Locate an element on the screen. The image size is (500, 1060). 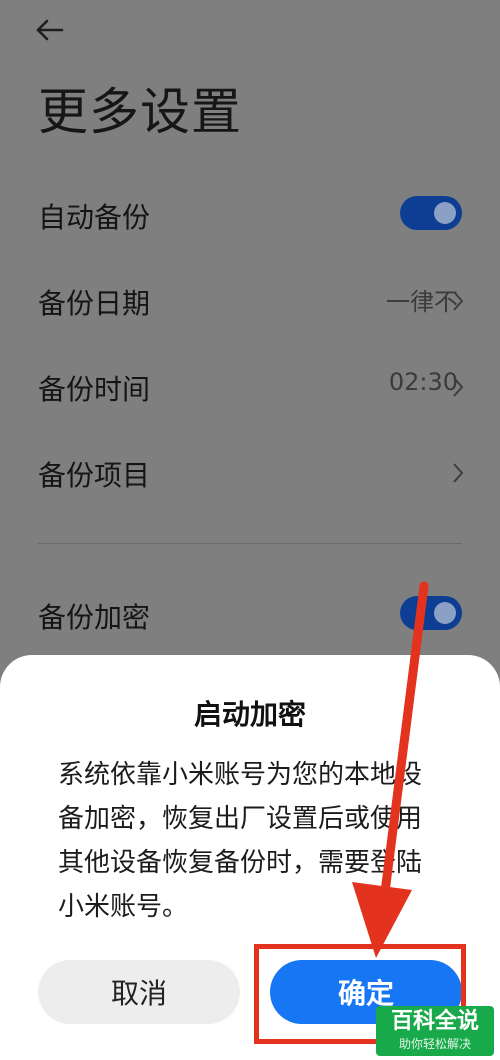
backup-encrypt-label: 备份加密 is located at coordinates (94, 617).